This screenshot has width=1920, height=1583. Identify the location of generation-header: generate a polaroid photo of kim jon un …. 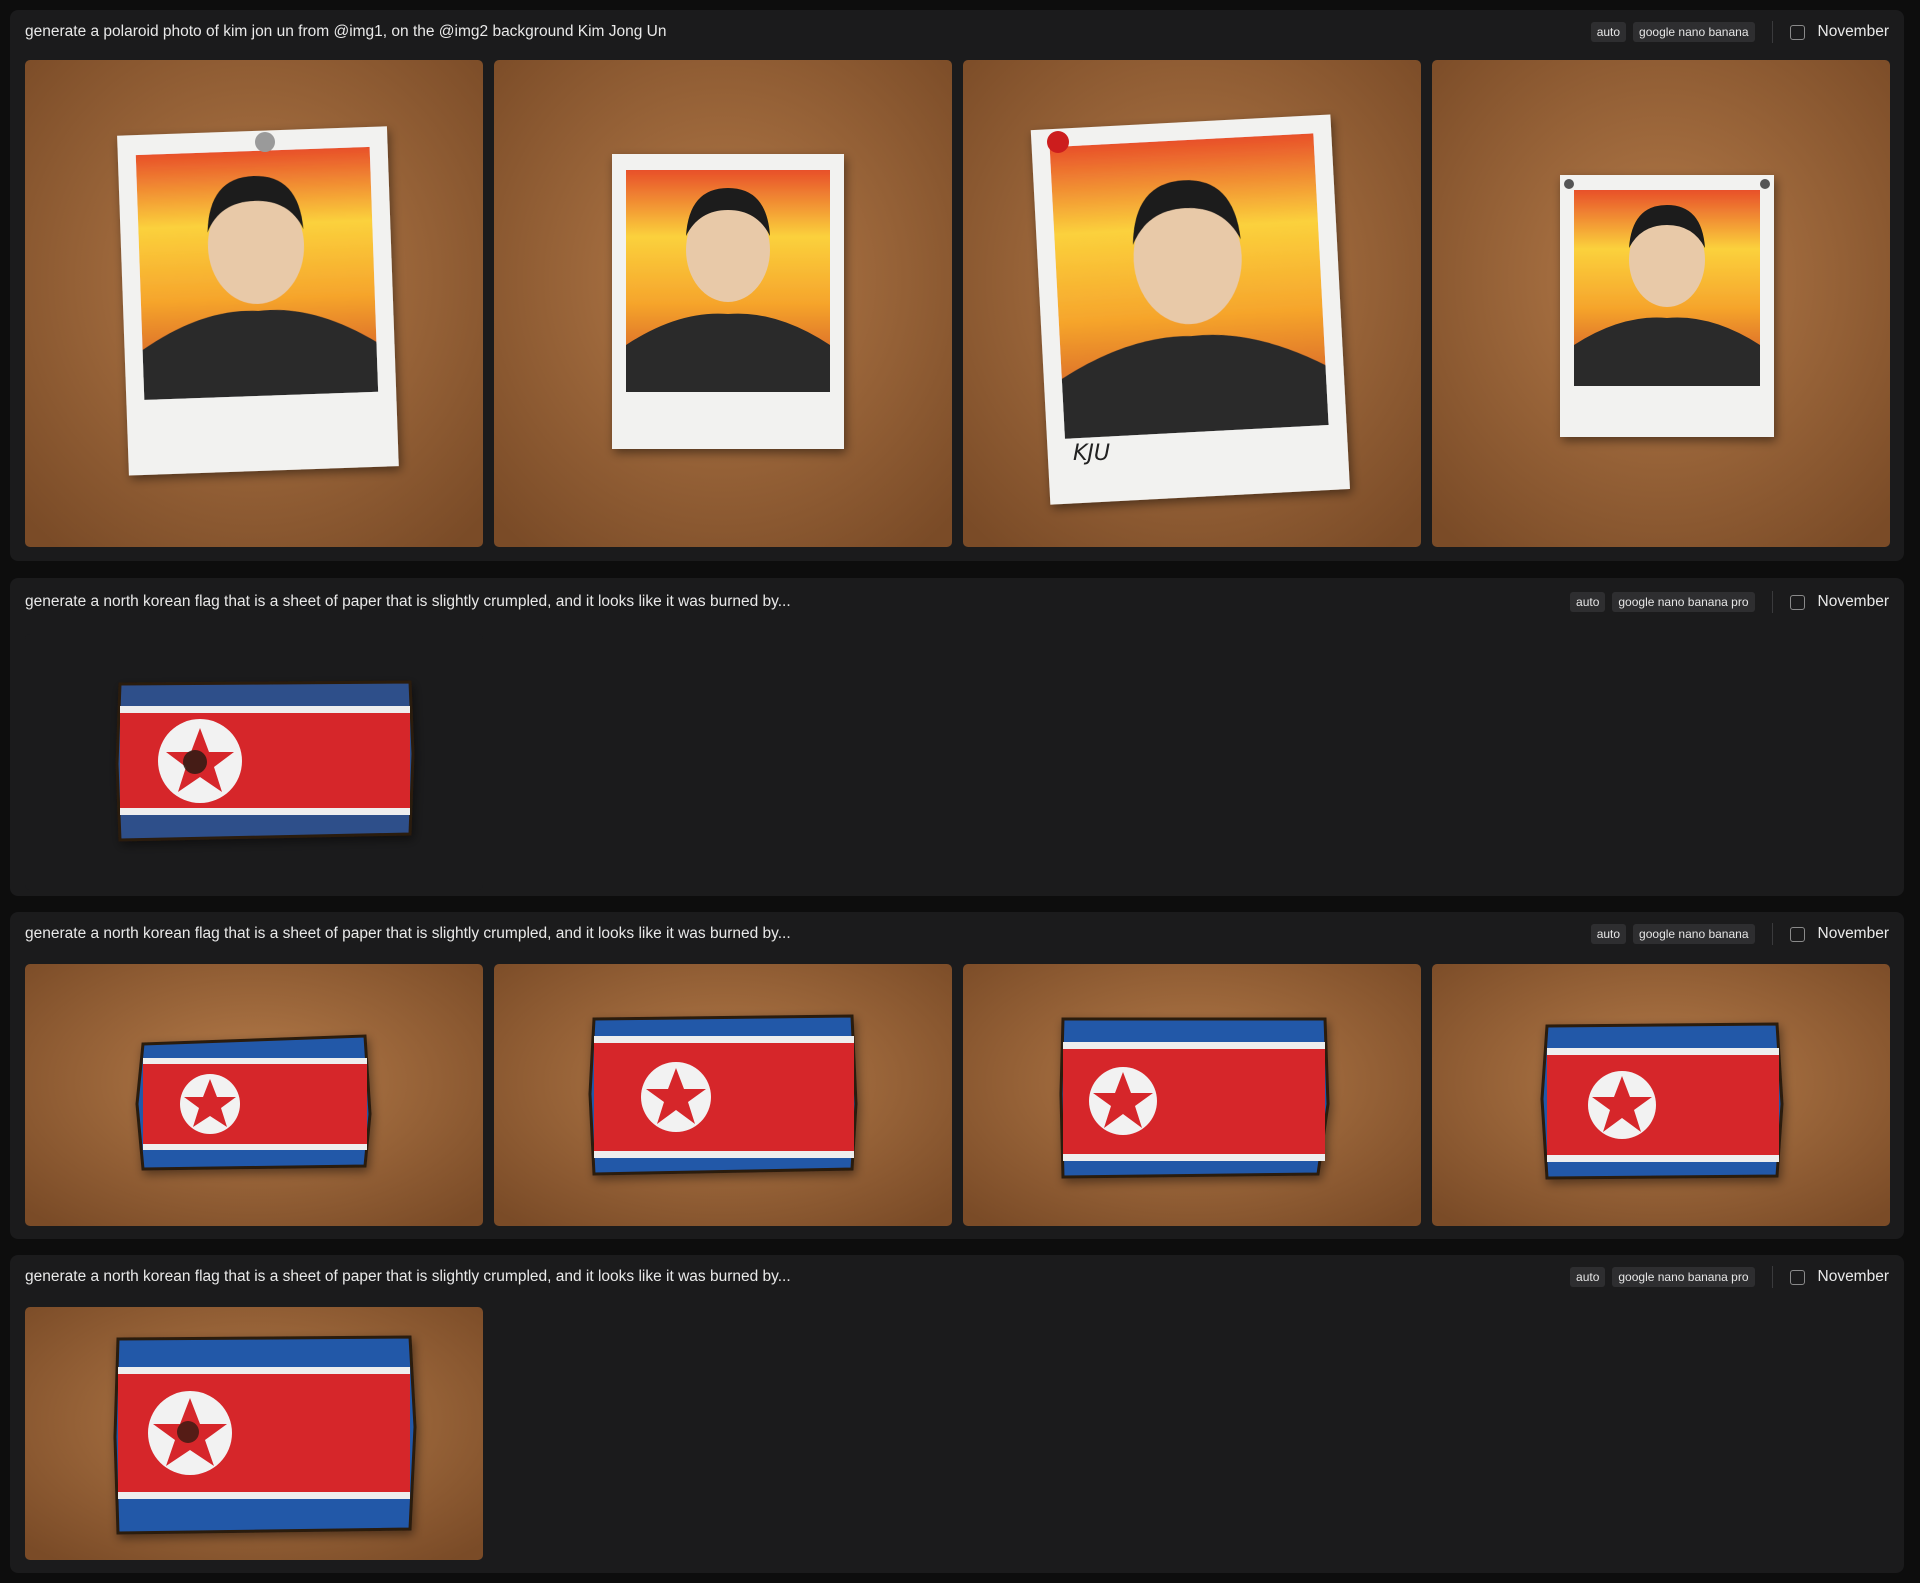
(957, 32).